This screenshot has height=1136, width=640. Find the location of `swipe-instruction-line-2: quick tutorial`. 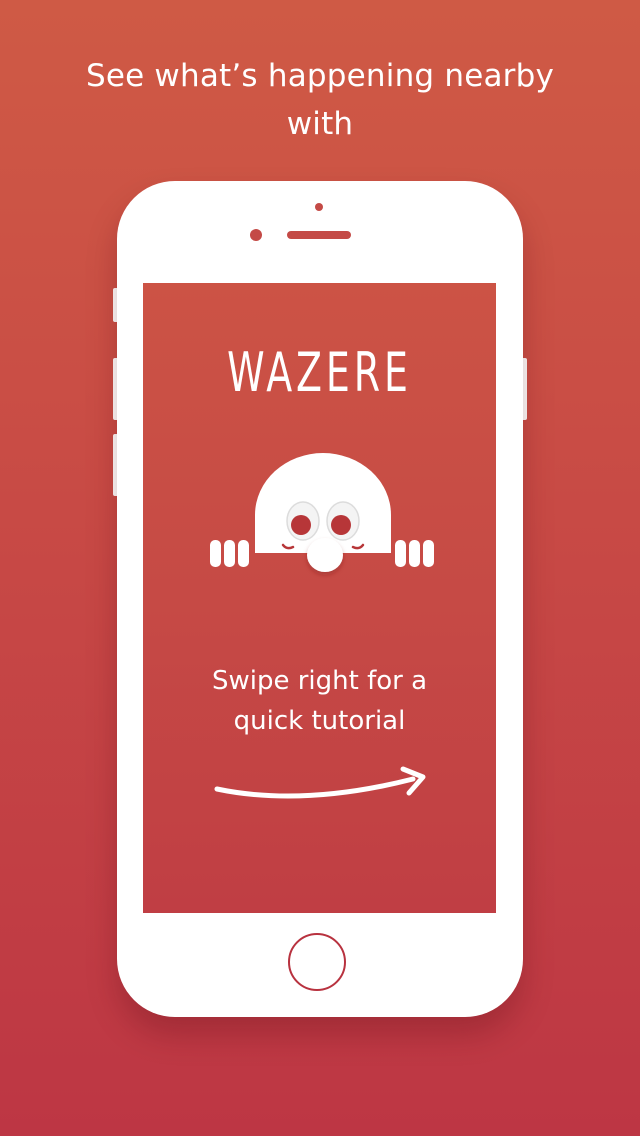

swipe-instruction-line-2: quick tutorial is located at coordinates (319, 721).